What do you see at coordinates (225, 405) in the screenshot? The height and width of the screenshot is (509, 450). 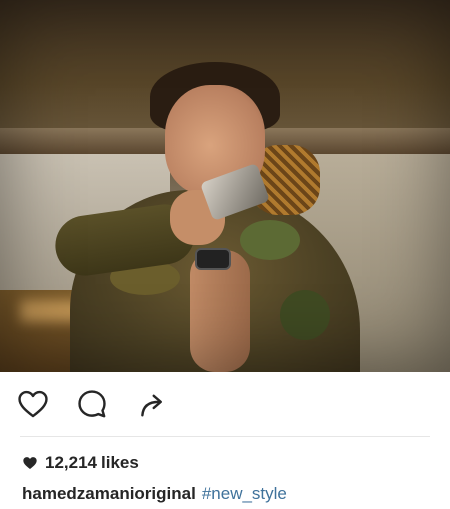 I see `post-actions-bar` at bounding box center [225, 405].